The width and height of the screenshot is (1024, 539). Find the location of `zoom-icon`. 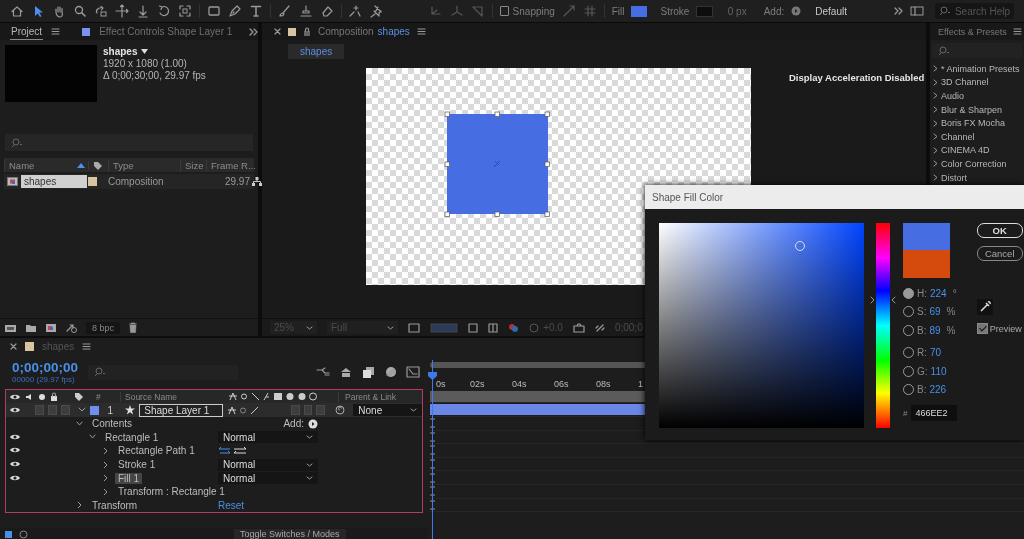

zoom-icon is located at coordinates (80, 11).